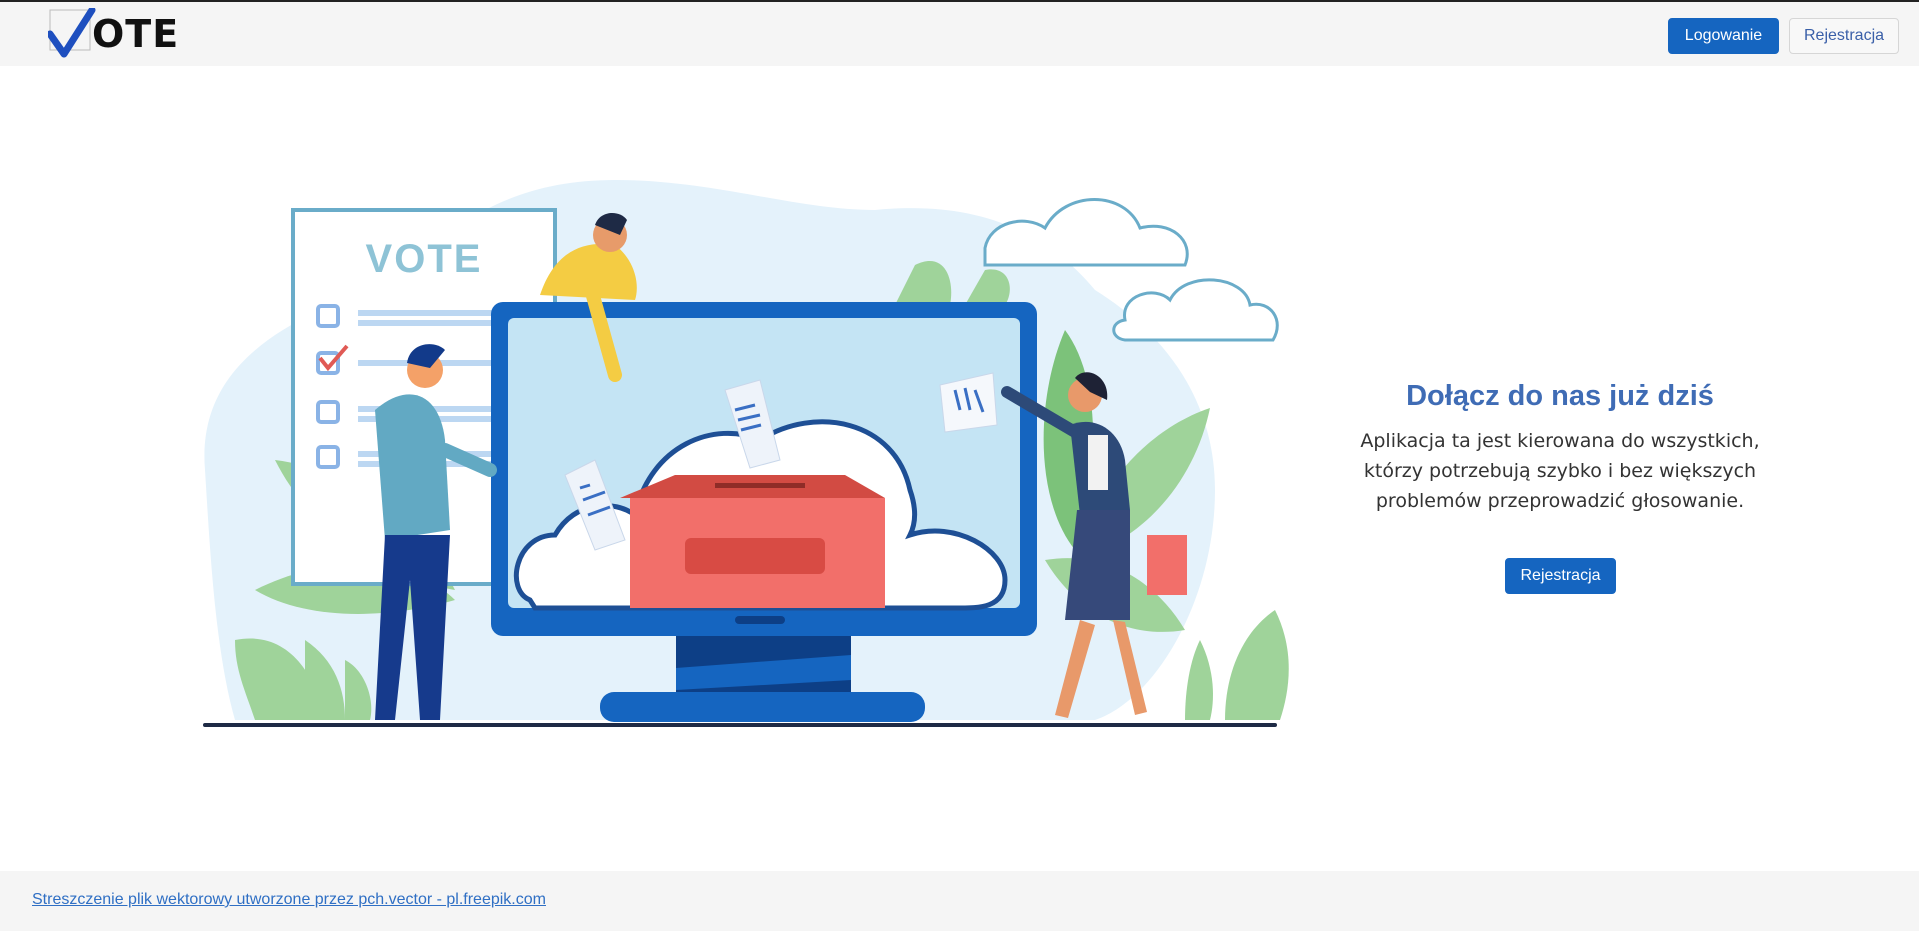  What do you see at coordinates (136, 34) in the screenshot?
I see `logo-text: OTE` at bounding box center [136, 34].